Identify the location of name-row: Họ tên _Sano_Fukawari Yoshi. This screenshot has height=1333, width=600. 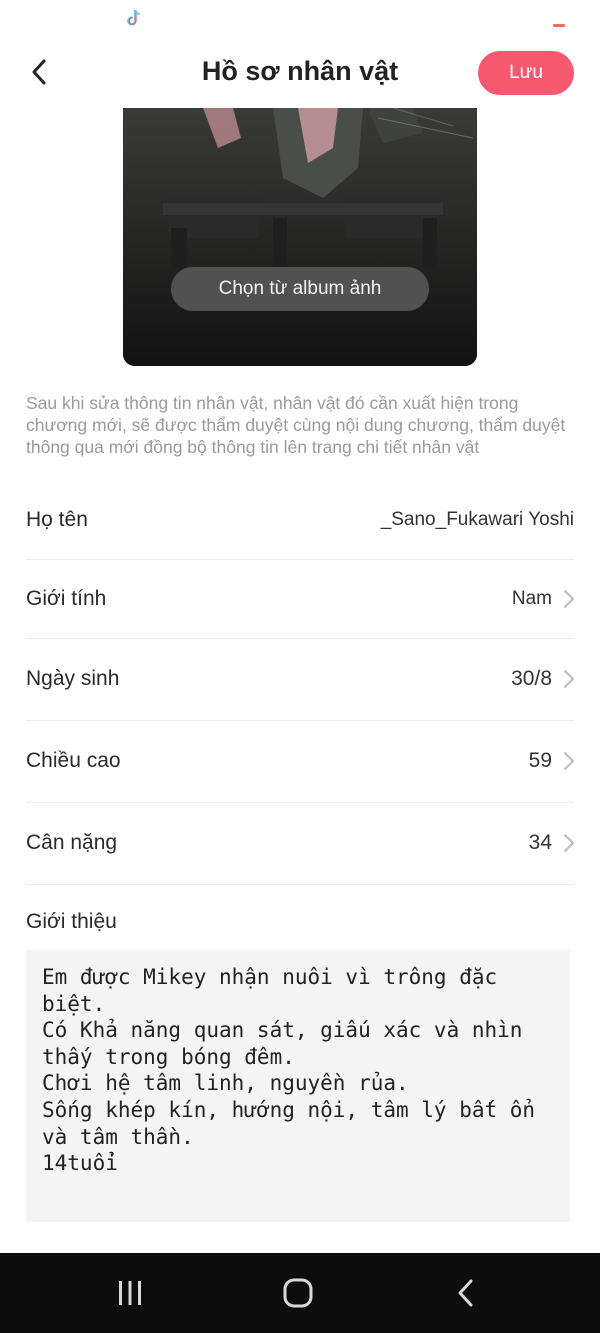
(300, 520).